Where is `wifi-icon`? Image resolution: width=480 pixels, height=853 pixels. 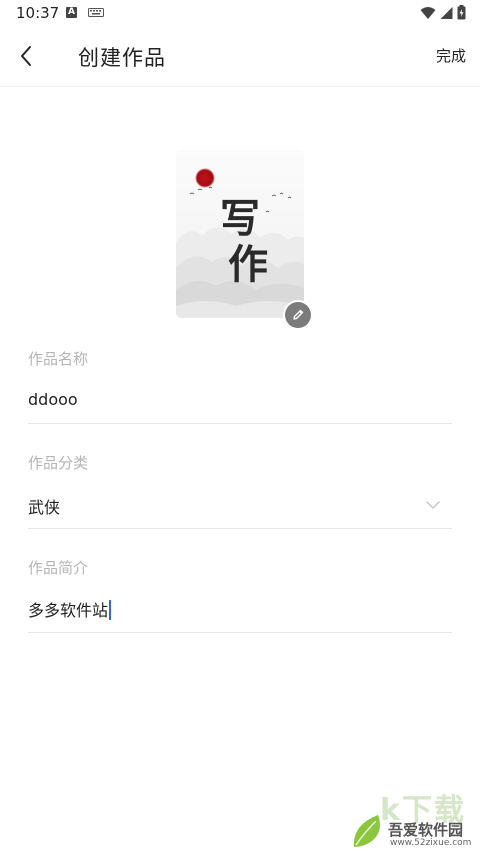 wifi-icon is located at coordinates (428, 12).